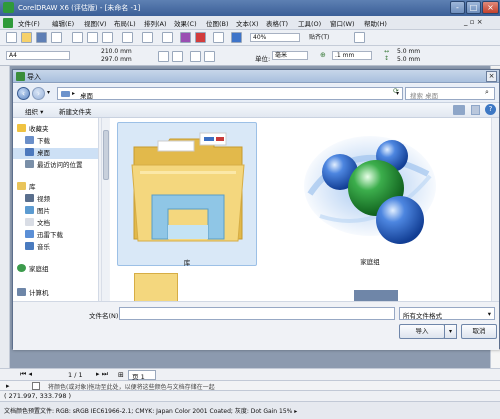 The height and width of the screenshot is (419, 500). I want to click on computer-partial-icon, so click(376, 295).